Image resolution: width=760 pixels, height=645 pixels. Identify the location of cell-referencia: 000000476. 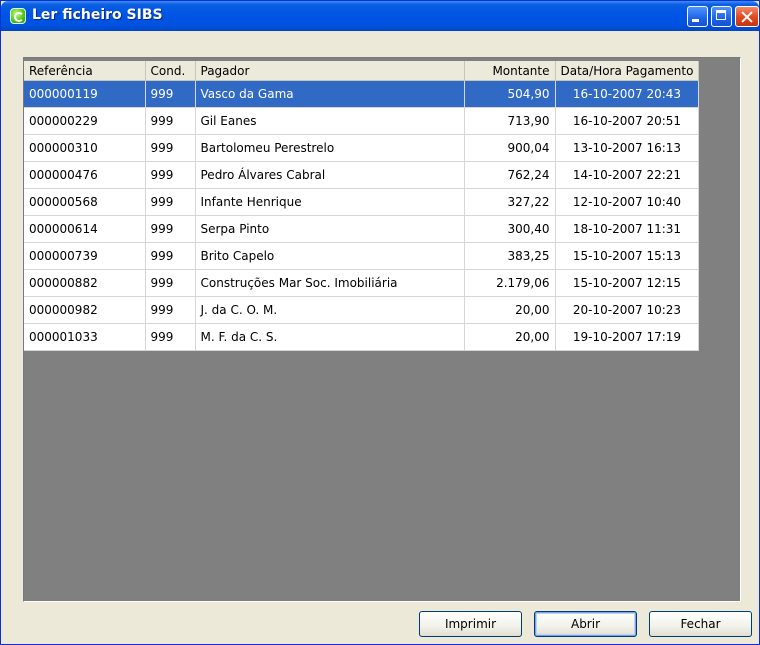
(85, 175).